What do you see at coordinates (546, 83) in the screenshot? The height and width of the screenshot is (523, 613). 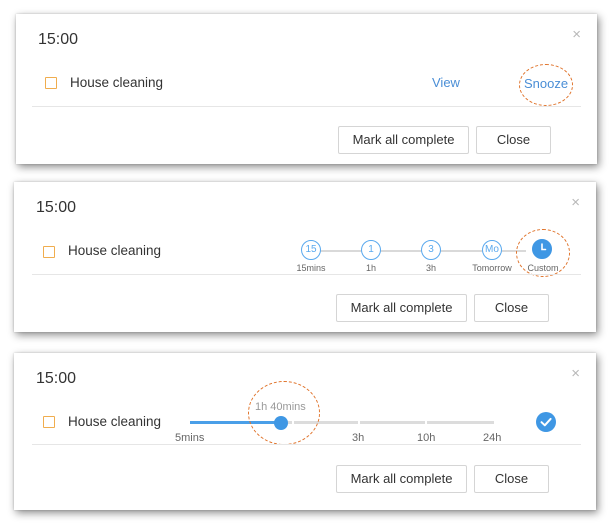 I see `snooze-link: Snooze` at bounding box center [546, 83].